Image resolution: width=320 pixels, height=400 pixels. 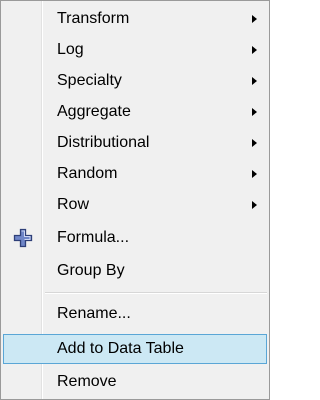 What do you see at coordinates (70, 49) in the screenshot?
I see `menu-item-label: Log` at bounding box center [70, 49].